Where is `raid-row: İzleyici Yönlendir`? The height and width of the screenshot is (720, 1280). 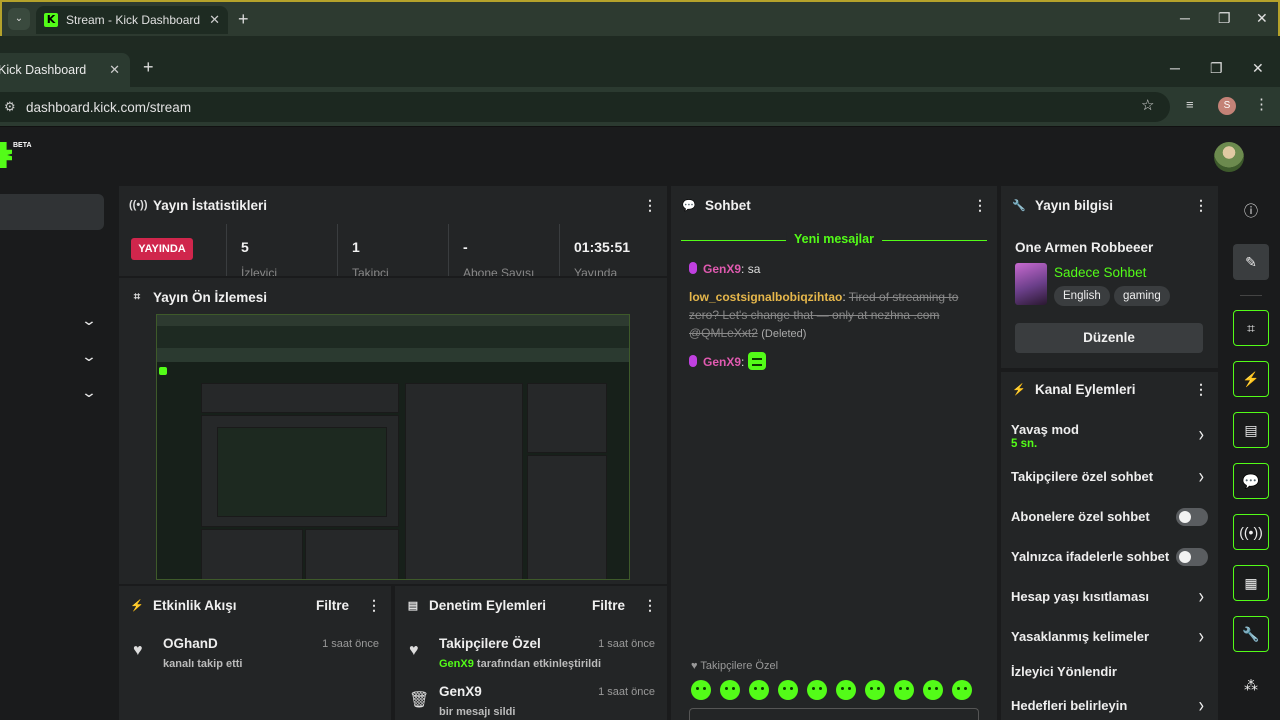 raid-row: İzleyici Yönlendir is located at coordinates (1109, 674).